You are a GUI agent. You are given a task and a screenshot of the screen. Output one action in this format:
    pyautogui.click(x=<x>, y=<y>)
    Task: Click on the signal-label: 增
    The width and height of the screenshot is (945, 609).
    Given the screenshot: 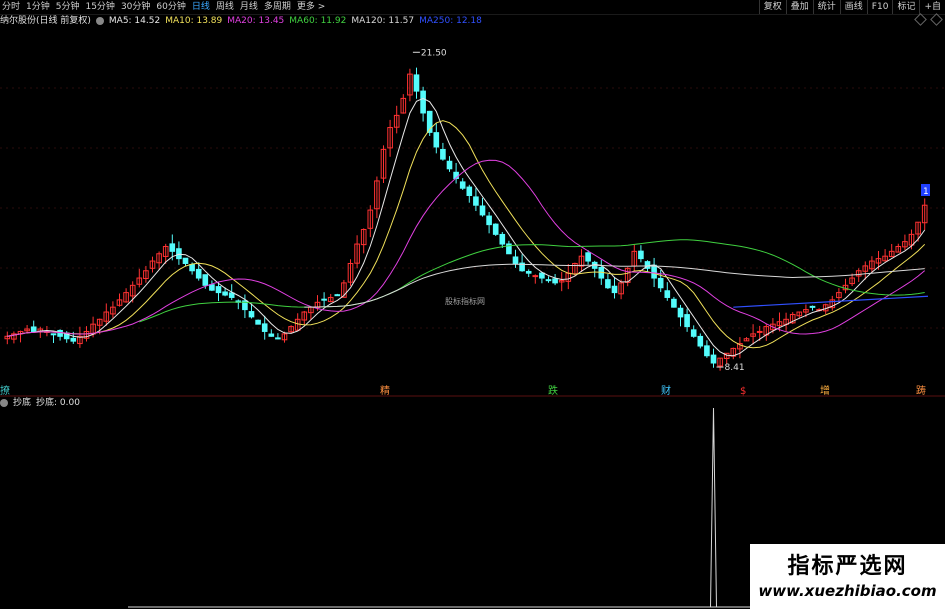 What is the action you would take?
    pyautogui.click(x=825, y=390)
    